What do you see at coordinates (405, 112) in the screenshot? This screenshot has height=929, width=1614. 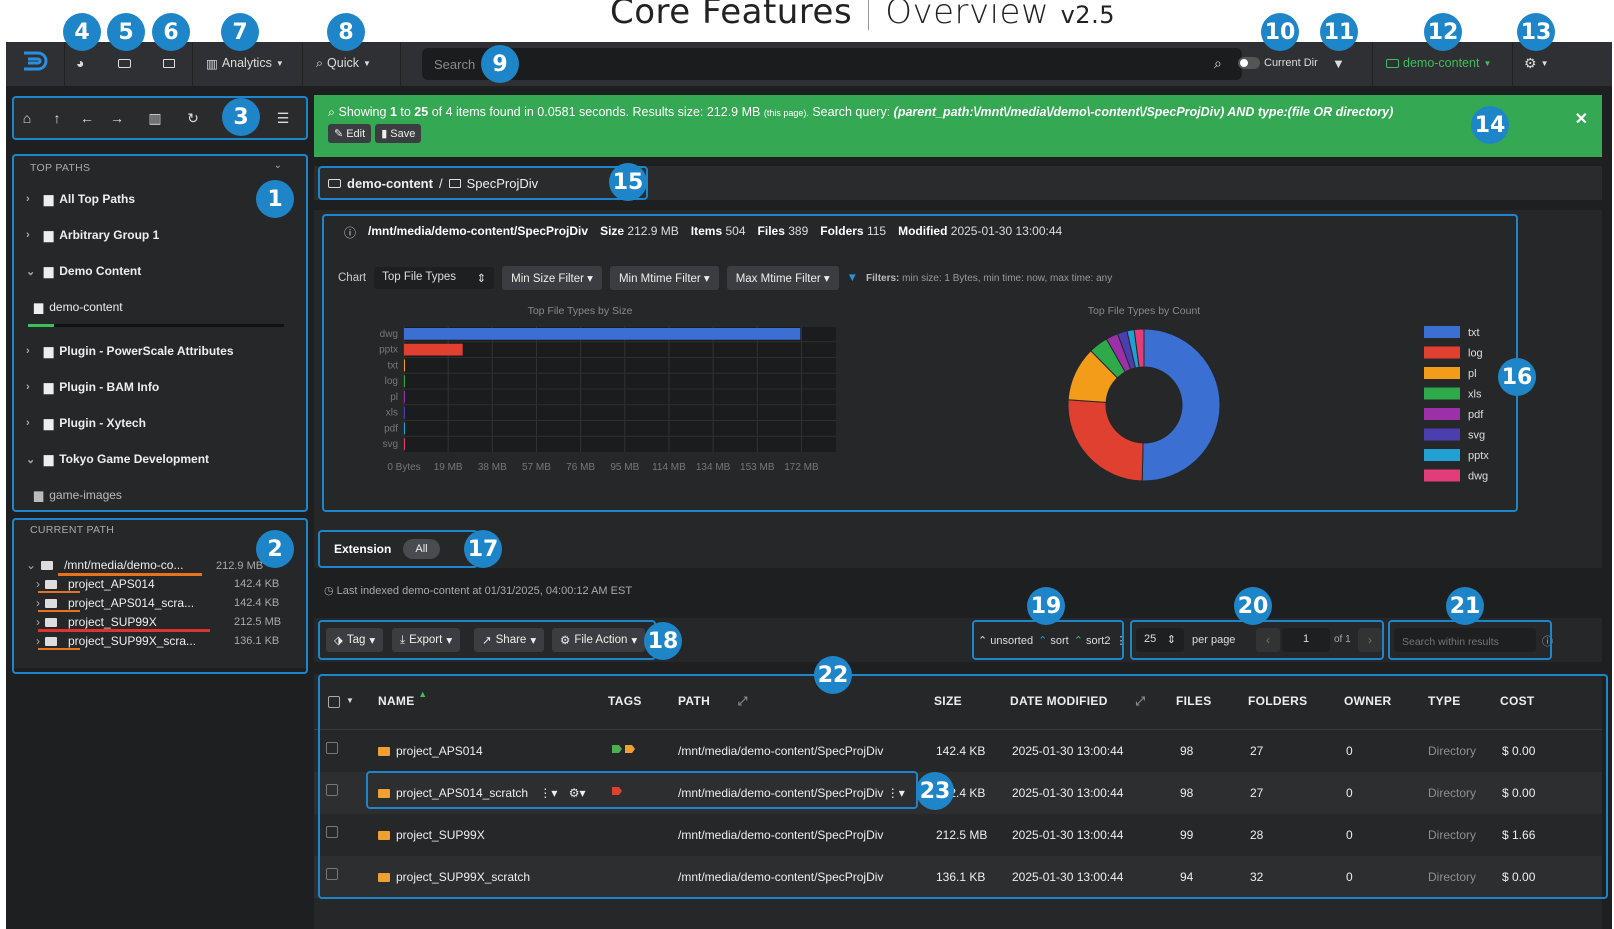 I see `to-text: to` at bounding box center [405, 112].